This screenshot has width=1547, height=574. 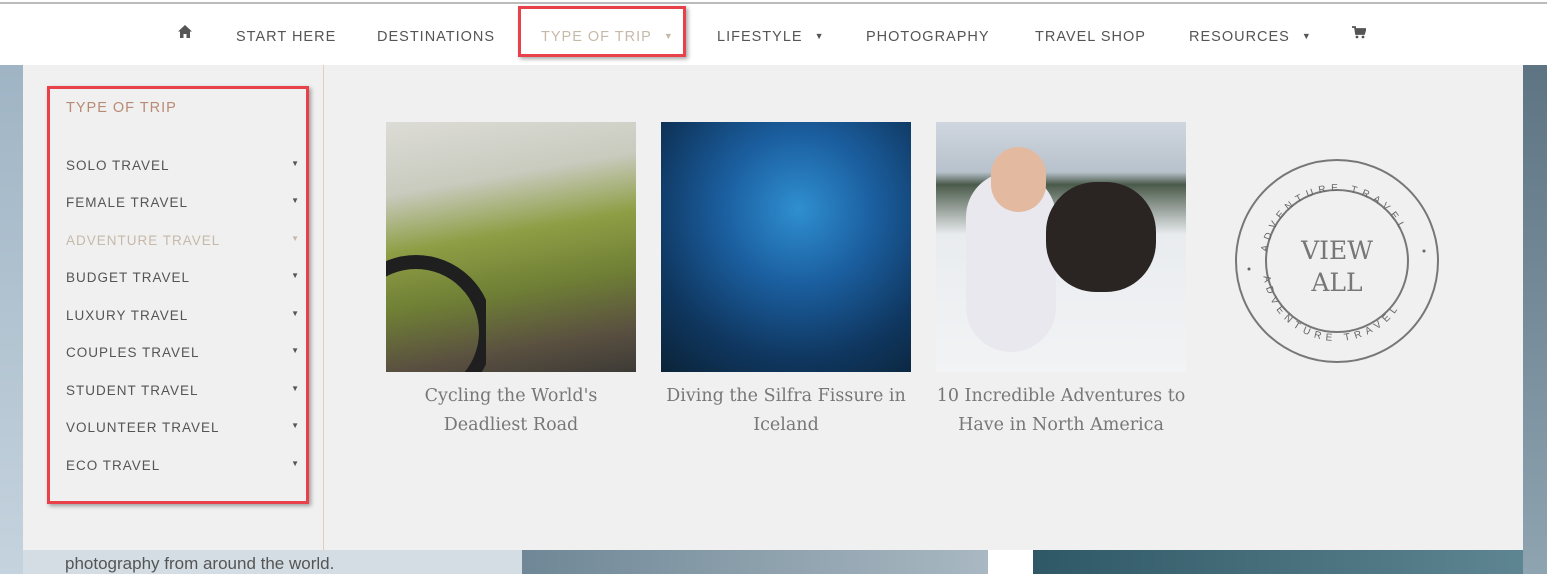 I want to click on background-text: photography from around the world., so click(x=200, y=563).